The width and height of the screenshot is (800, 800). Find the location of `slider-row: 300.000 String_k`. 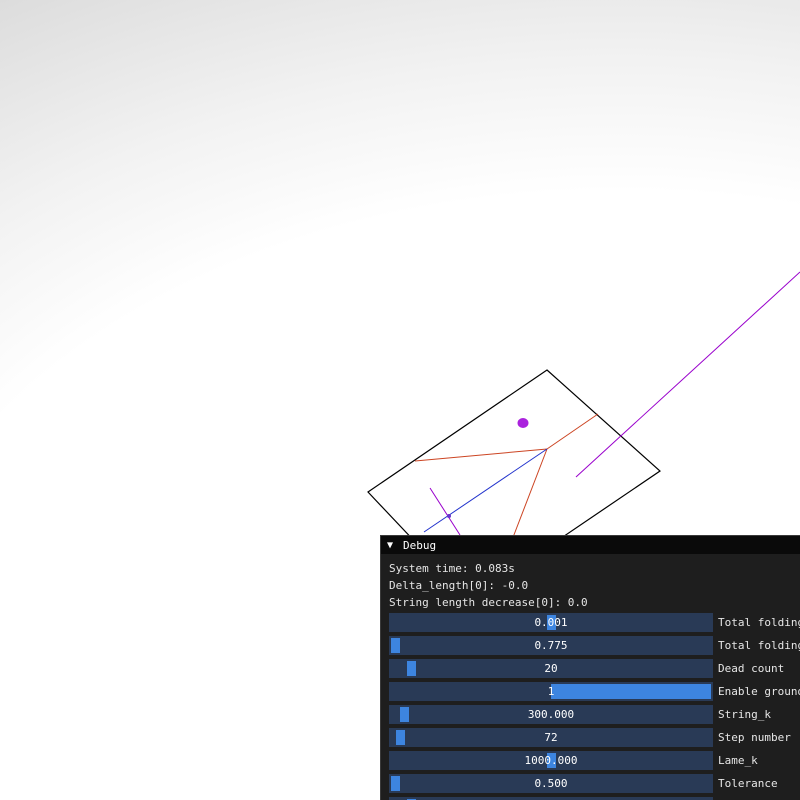

slider-row: 300.000 String_k is located at coordinates (594, 714).